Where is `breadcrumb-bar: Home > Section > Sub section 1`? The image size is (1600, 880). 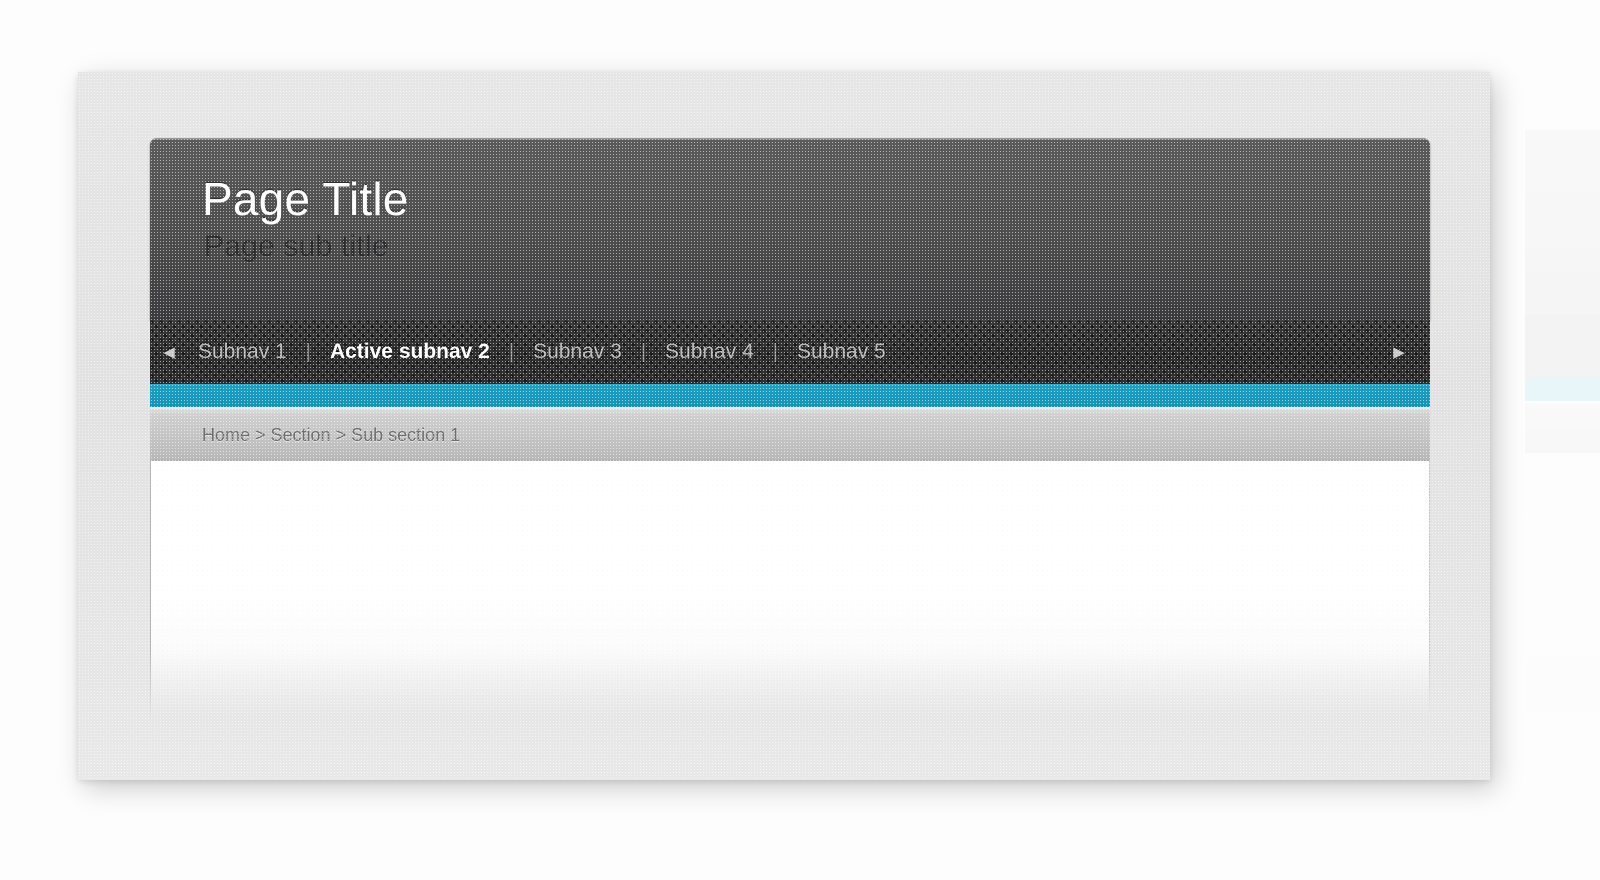
breadcrumb-bar: Home > Section > Sub section 1 is located at coordinates (790, 434).